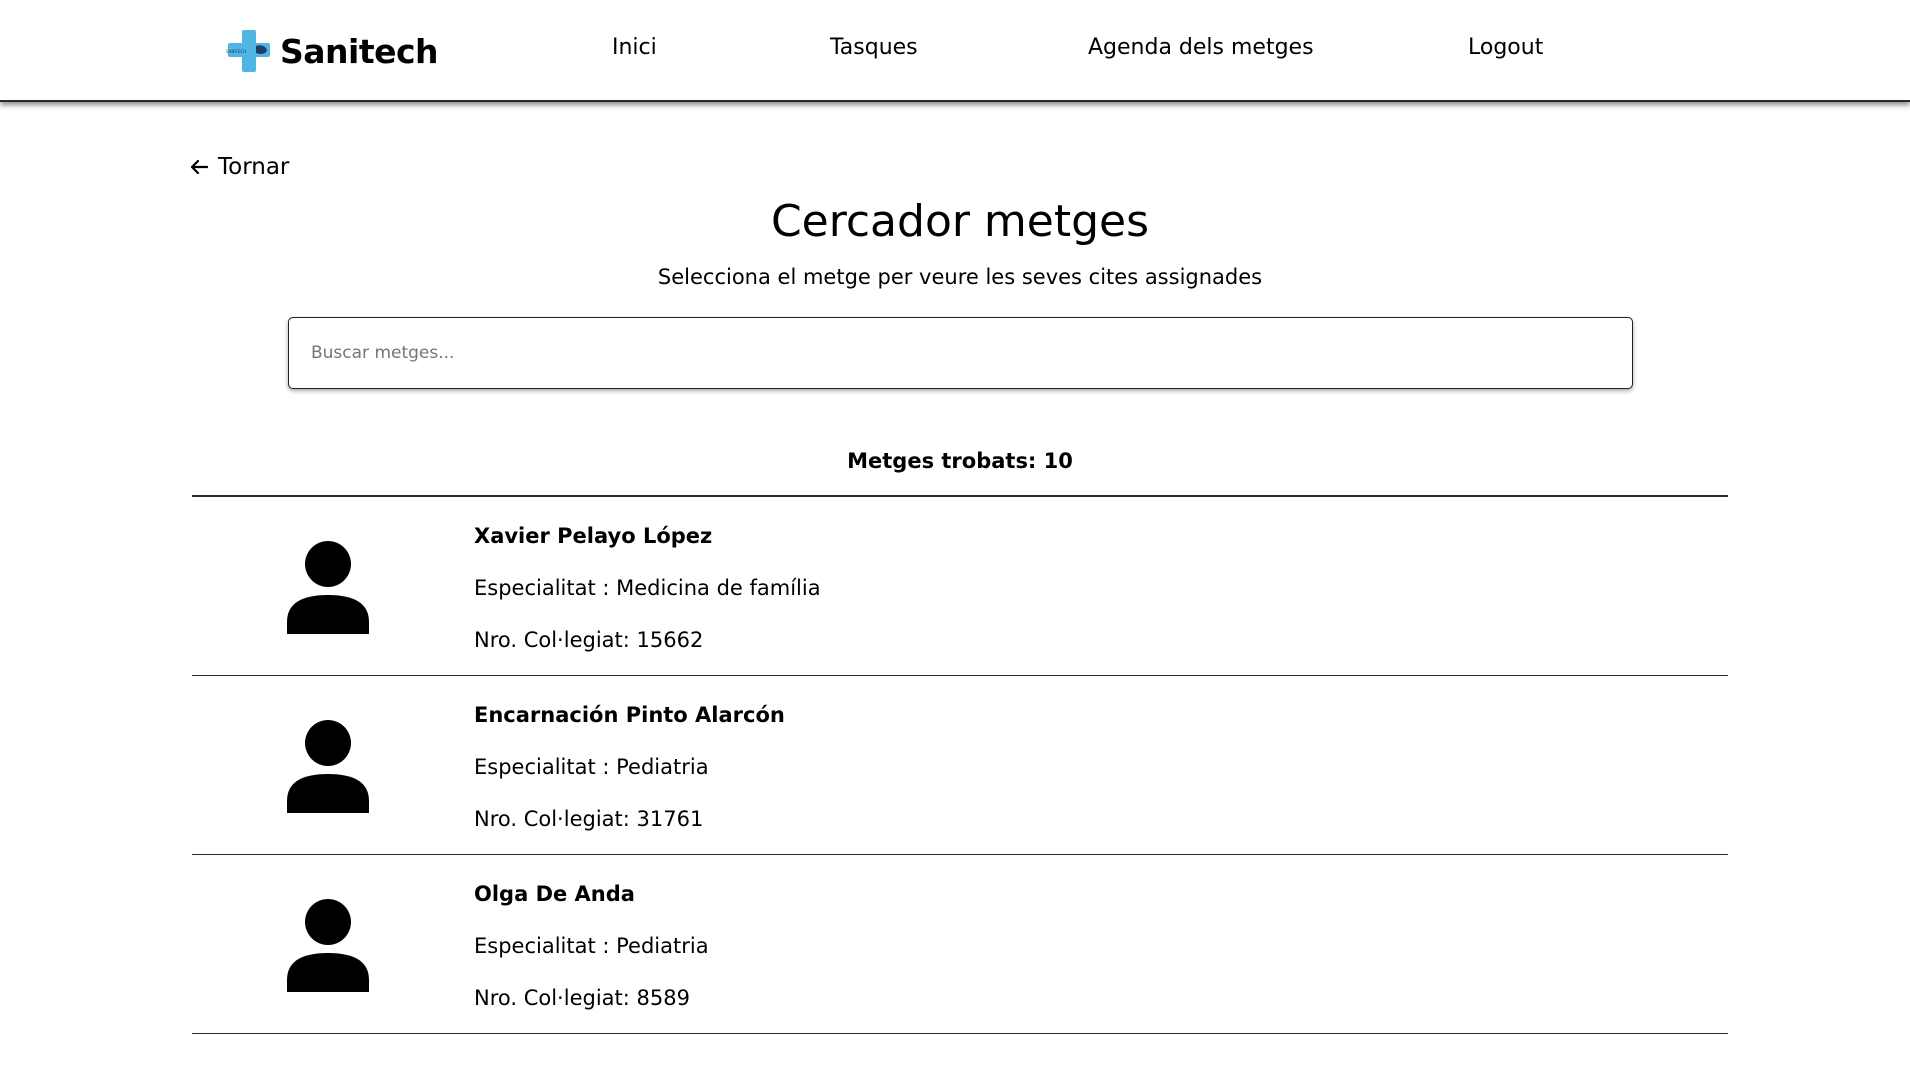 The width and height of the screenshot is (1910, 1079). What do you see at coordinates (593, 536) in the screenshot?
I see `doctor-name: Xavier Pelayo López` at bounding box center [593, 536].